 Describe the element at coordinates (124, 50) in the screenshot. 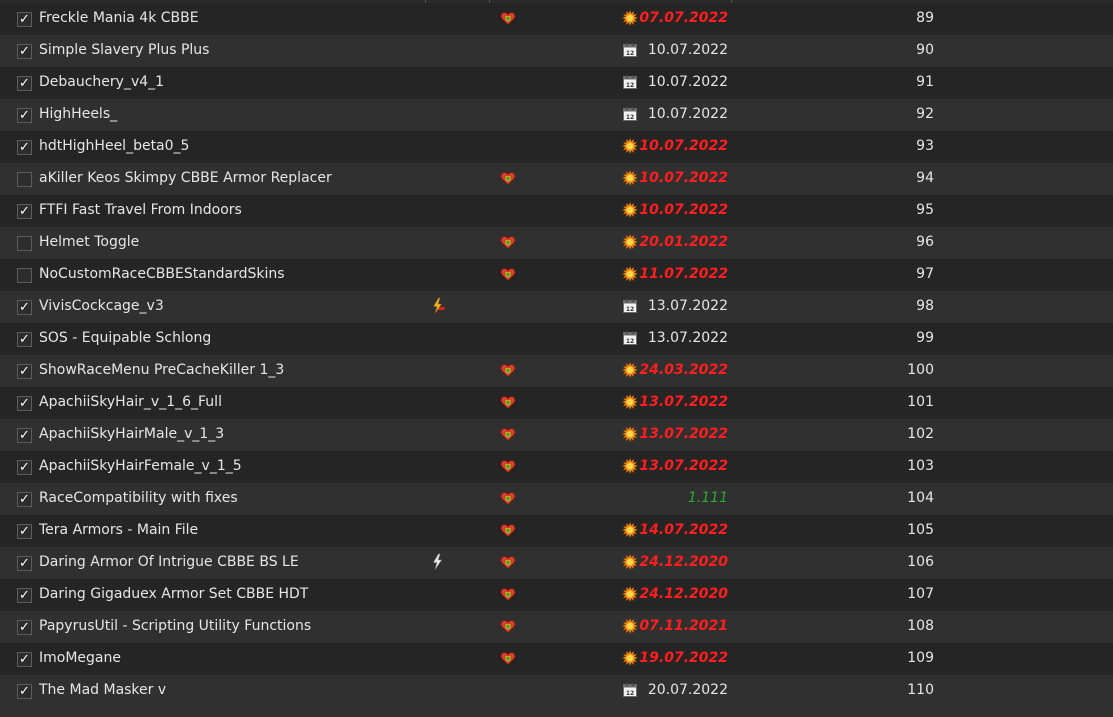

I see `mod-name: Simple Slavery Plus Plus` at that location.